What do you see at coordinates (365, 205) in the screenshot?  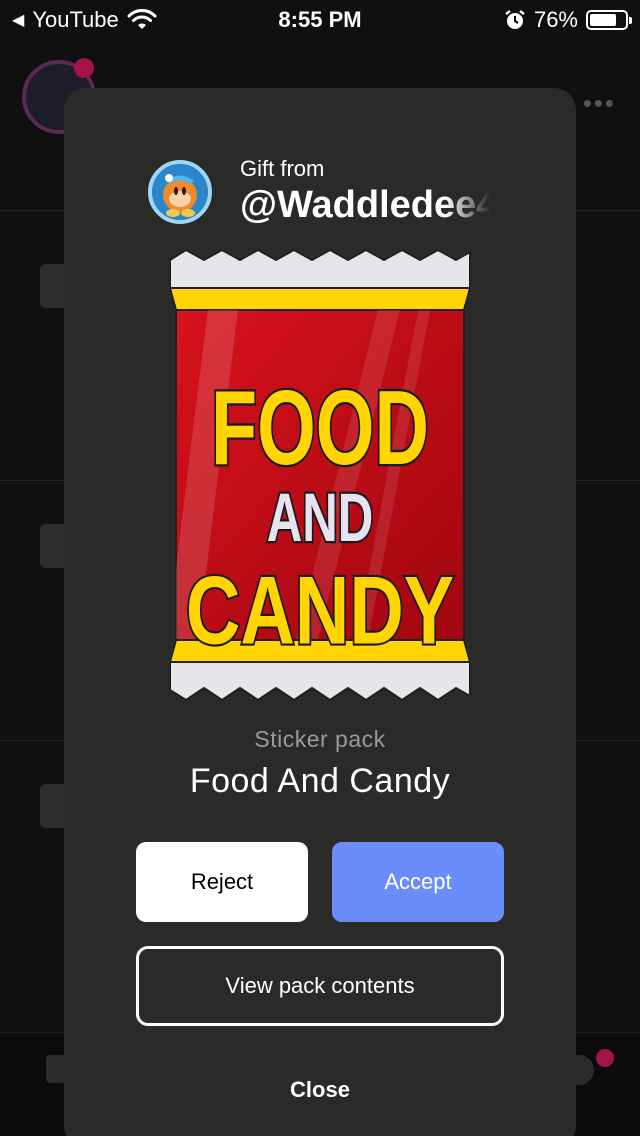 I see `sender-name: @Waddledee4` at bounding box center [365, 205].